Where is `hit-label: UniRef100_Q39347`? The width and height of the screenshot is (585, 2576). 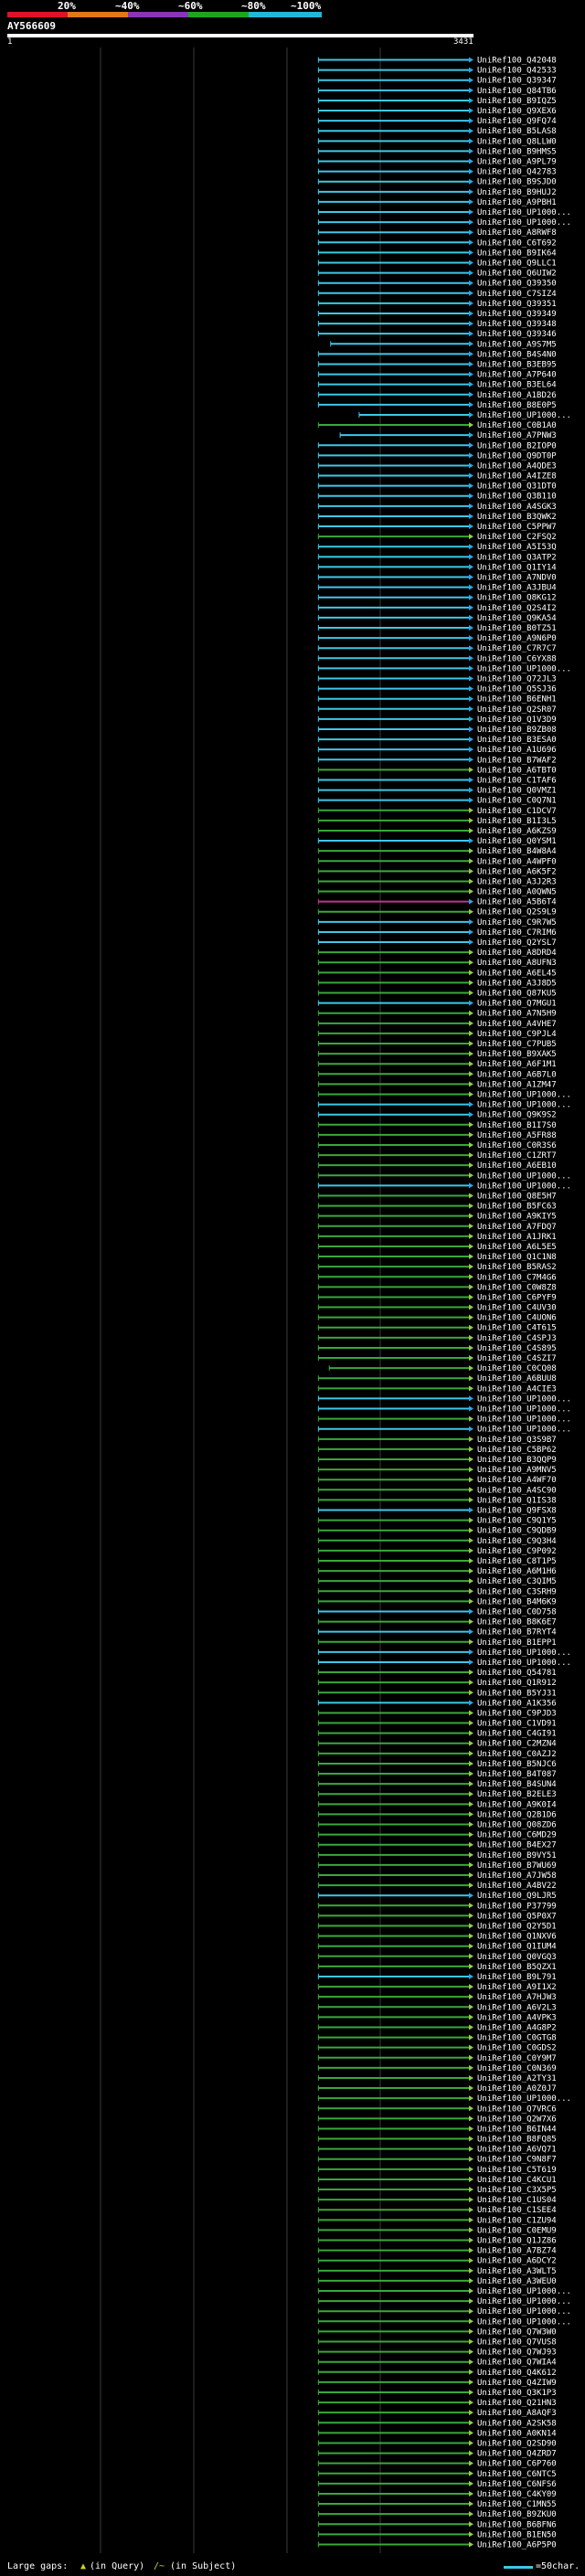 hit-label: UniRef100_Q39347 is located at coordinates (517, 81).